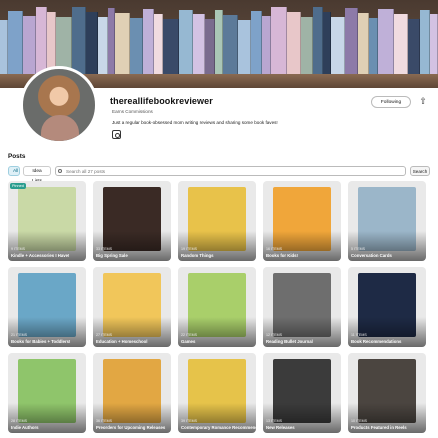 This screenshot has width=438, height=438. I want to click on search-input, so click(230, 171).